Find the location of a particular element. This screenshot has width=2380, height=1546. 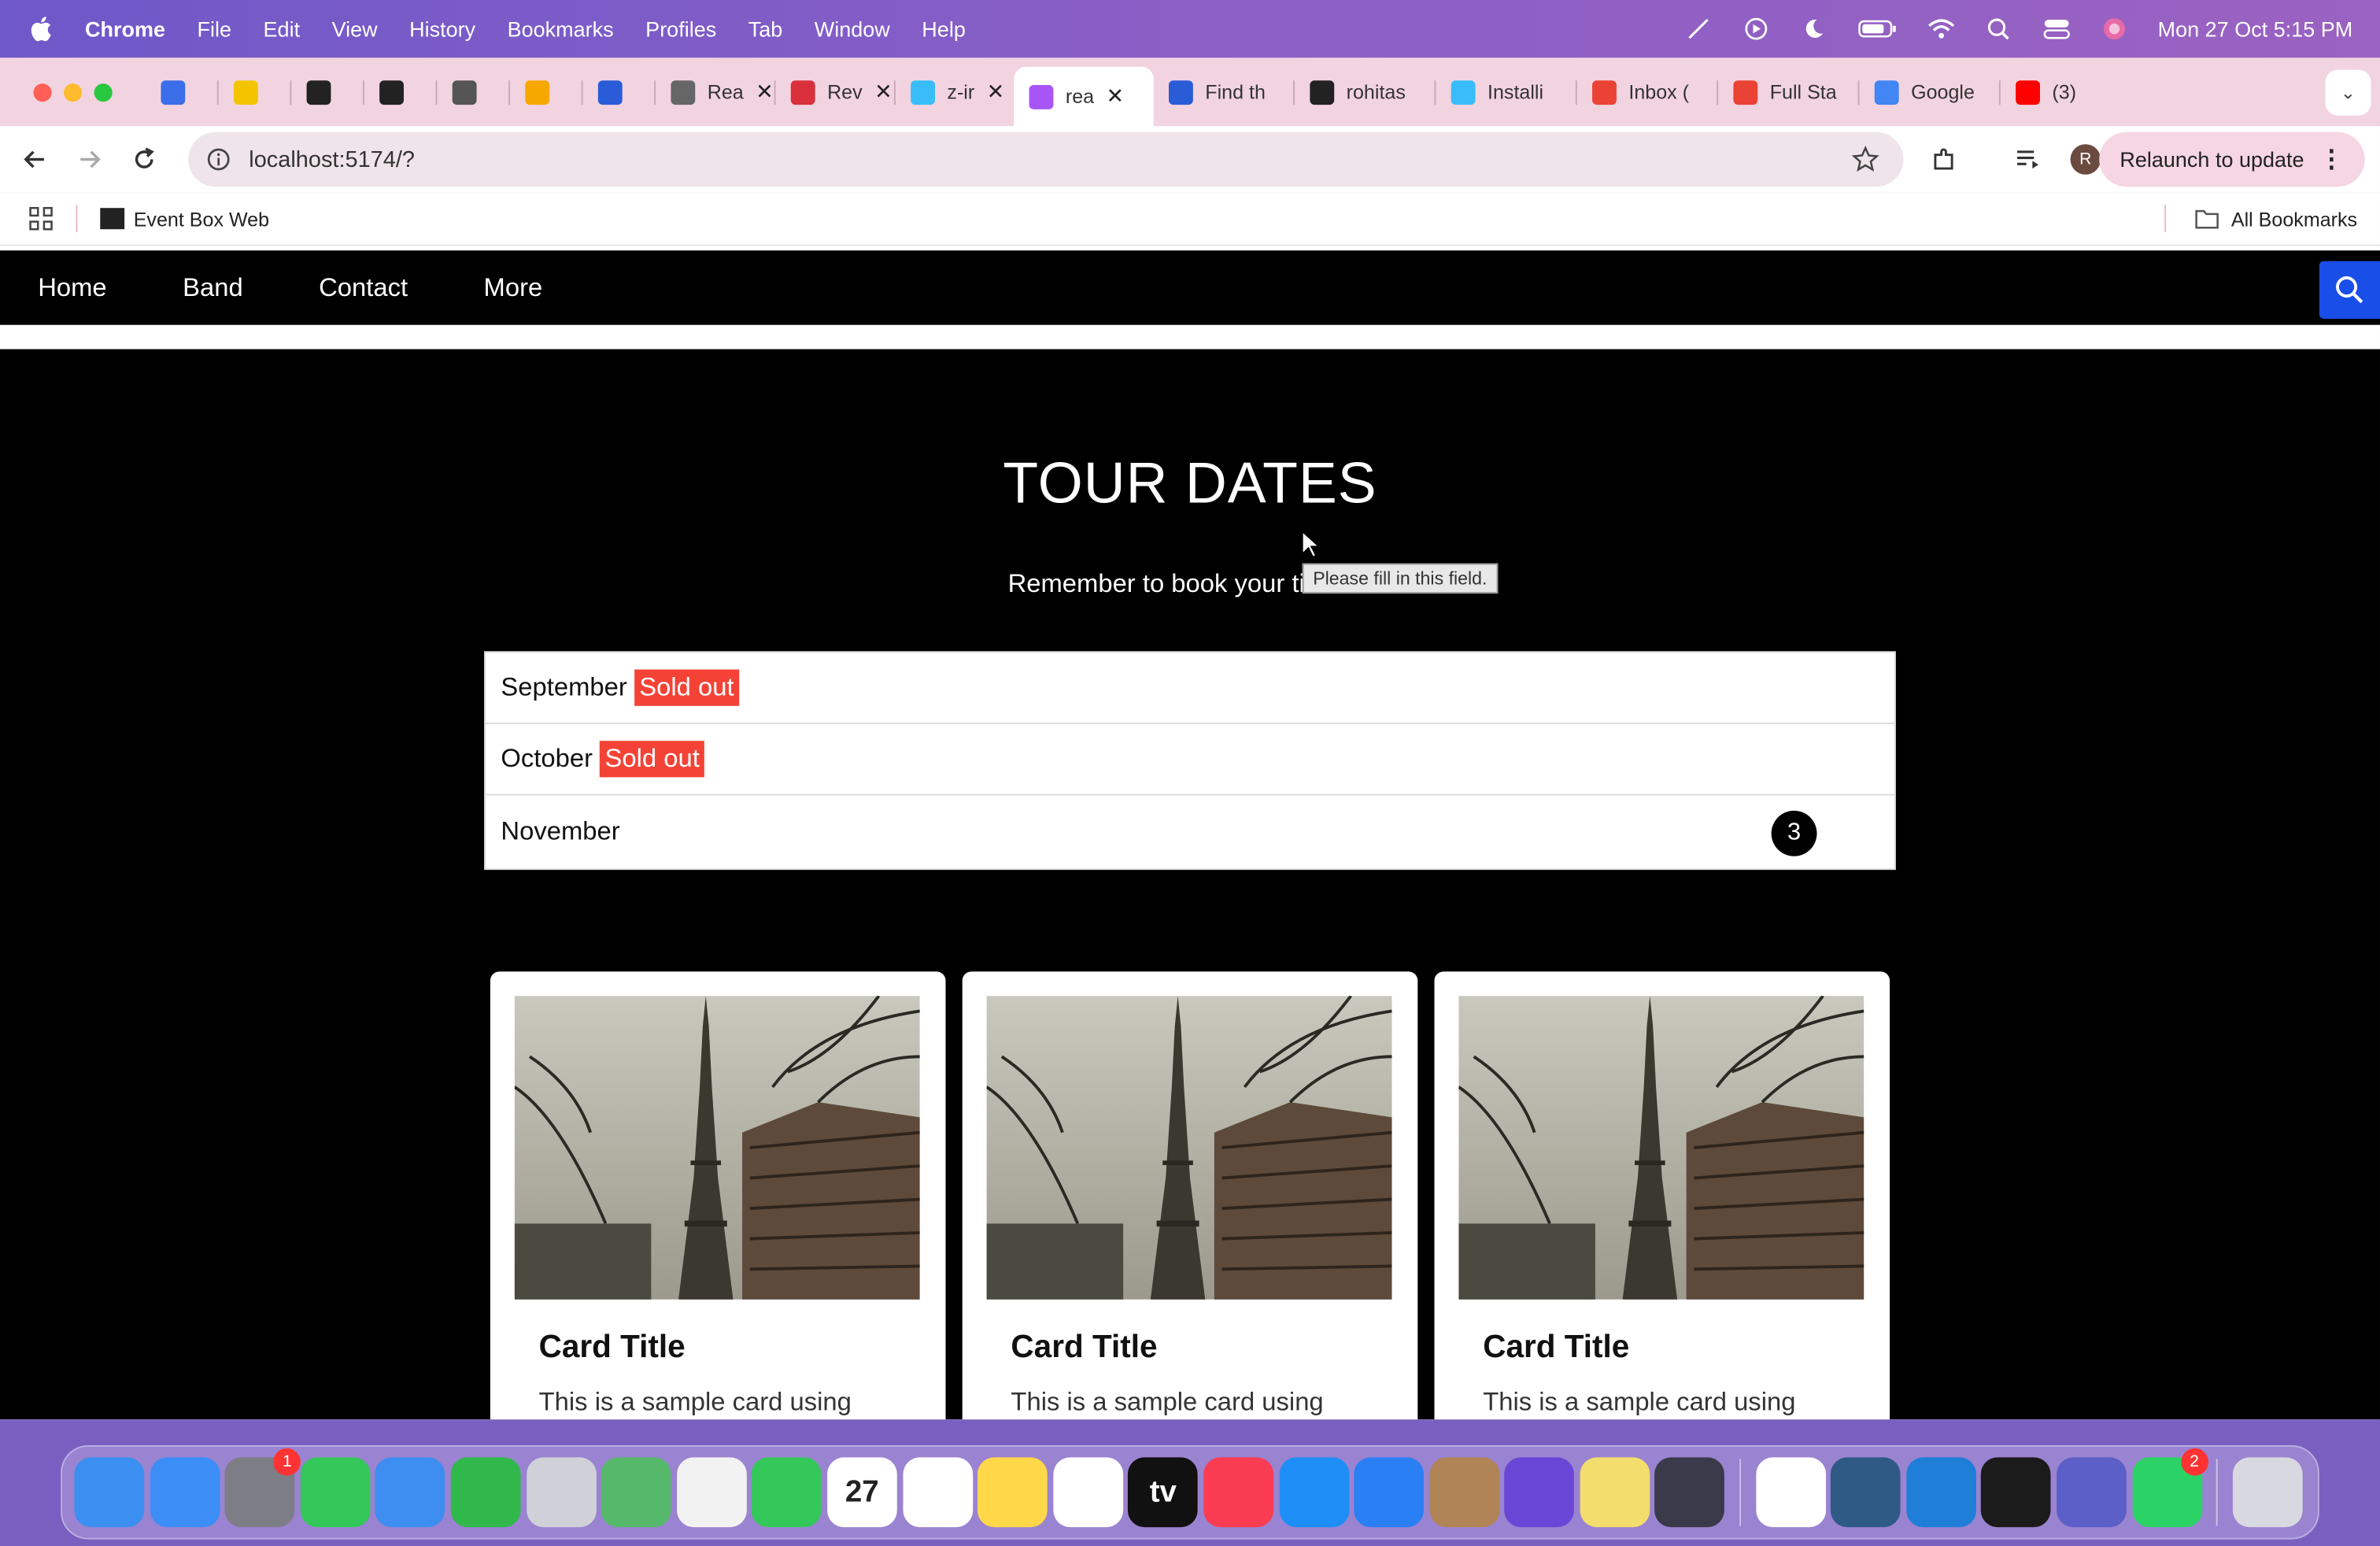

imovie-icon is located at coordinates (1539, 1493).